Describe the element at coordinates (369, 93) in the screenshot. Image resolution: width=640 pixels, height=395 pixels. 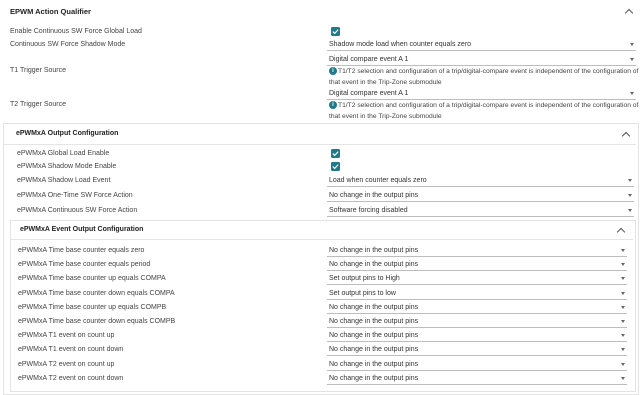
I see `t2-trigger-value: Digital compare event A 1` at that location.